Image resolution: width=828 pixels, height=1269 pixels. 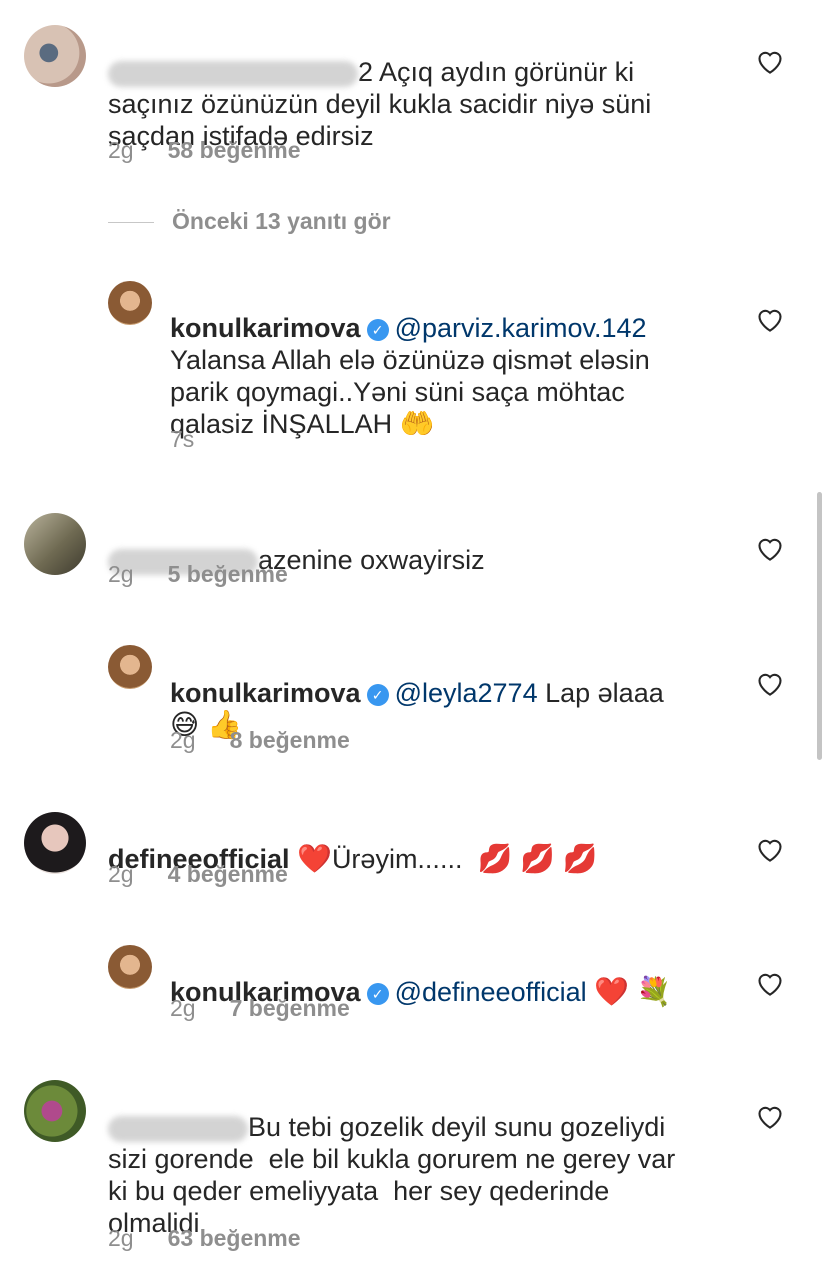 I want to click on like-count: 8 beğenme, so click(x=290, y=740).